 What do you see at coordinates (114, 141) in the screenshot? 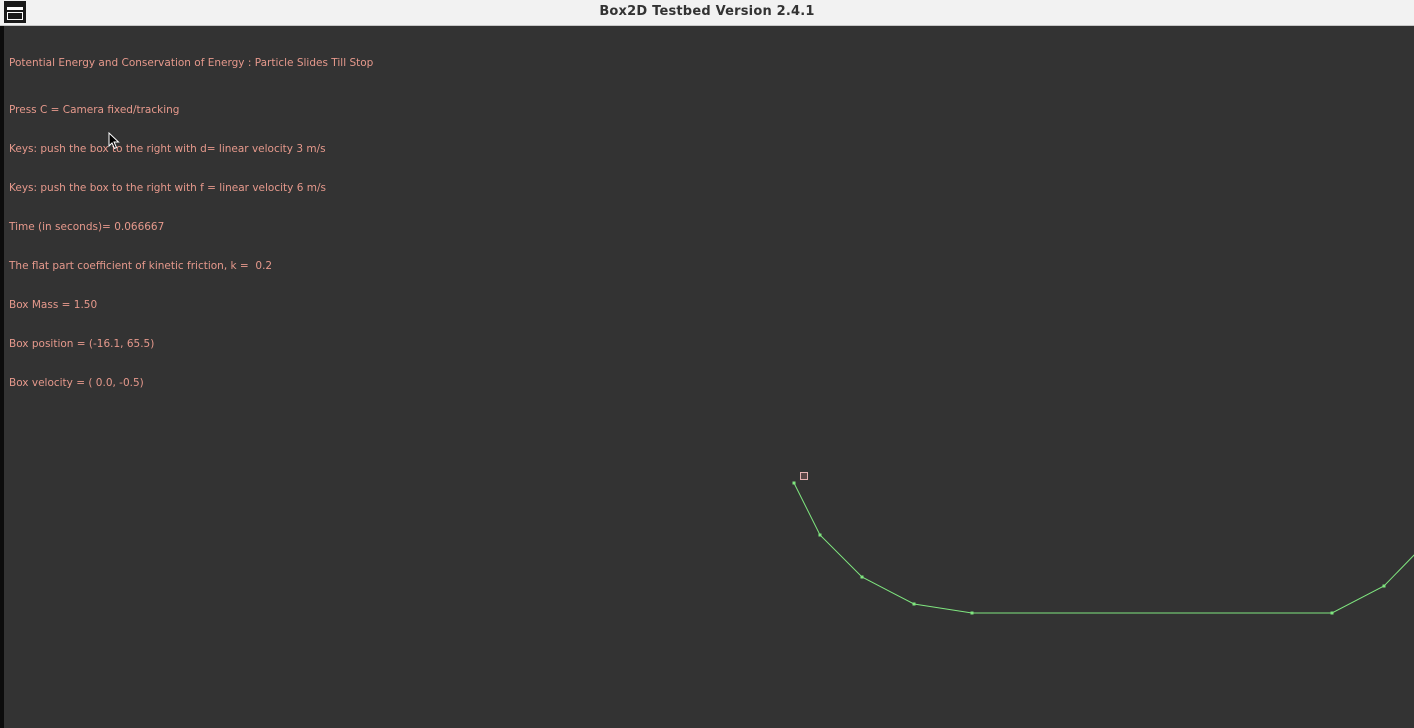
I see `mouse-pointer-icon` at bounding box center [114, 141].